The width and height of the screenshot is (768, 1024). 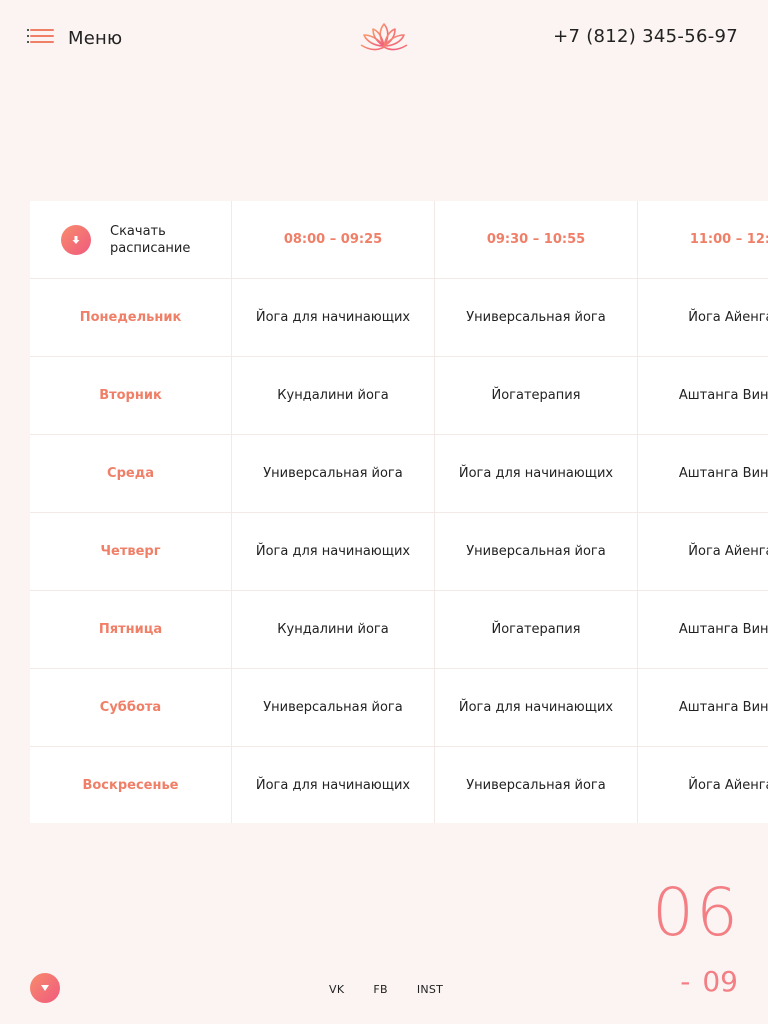 I want to click on day-label: Четверг, so click(x=130, y=551).